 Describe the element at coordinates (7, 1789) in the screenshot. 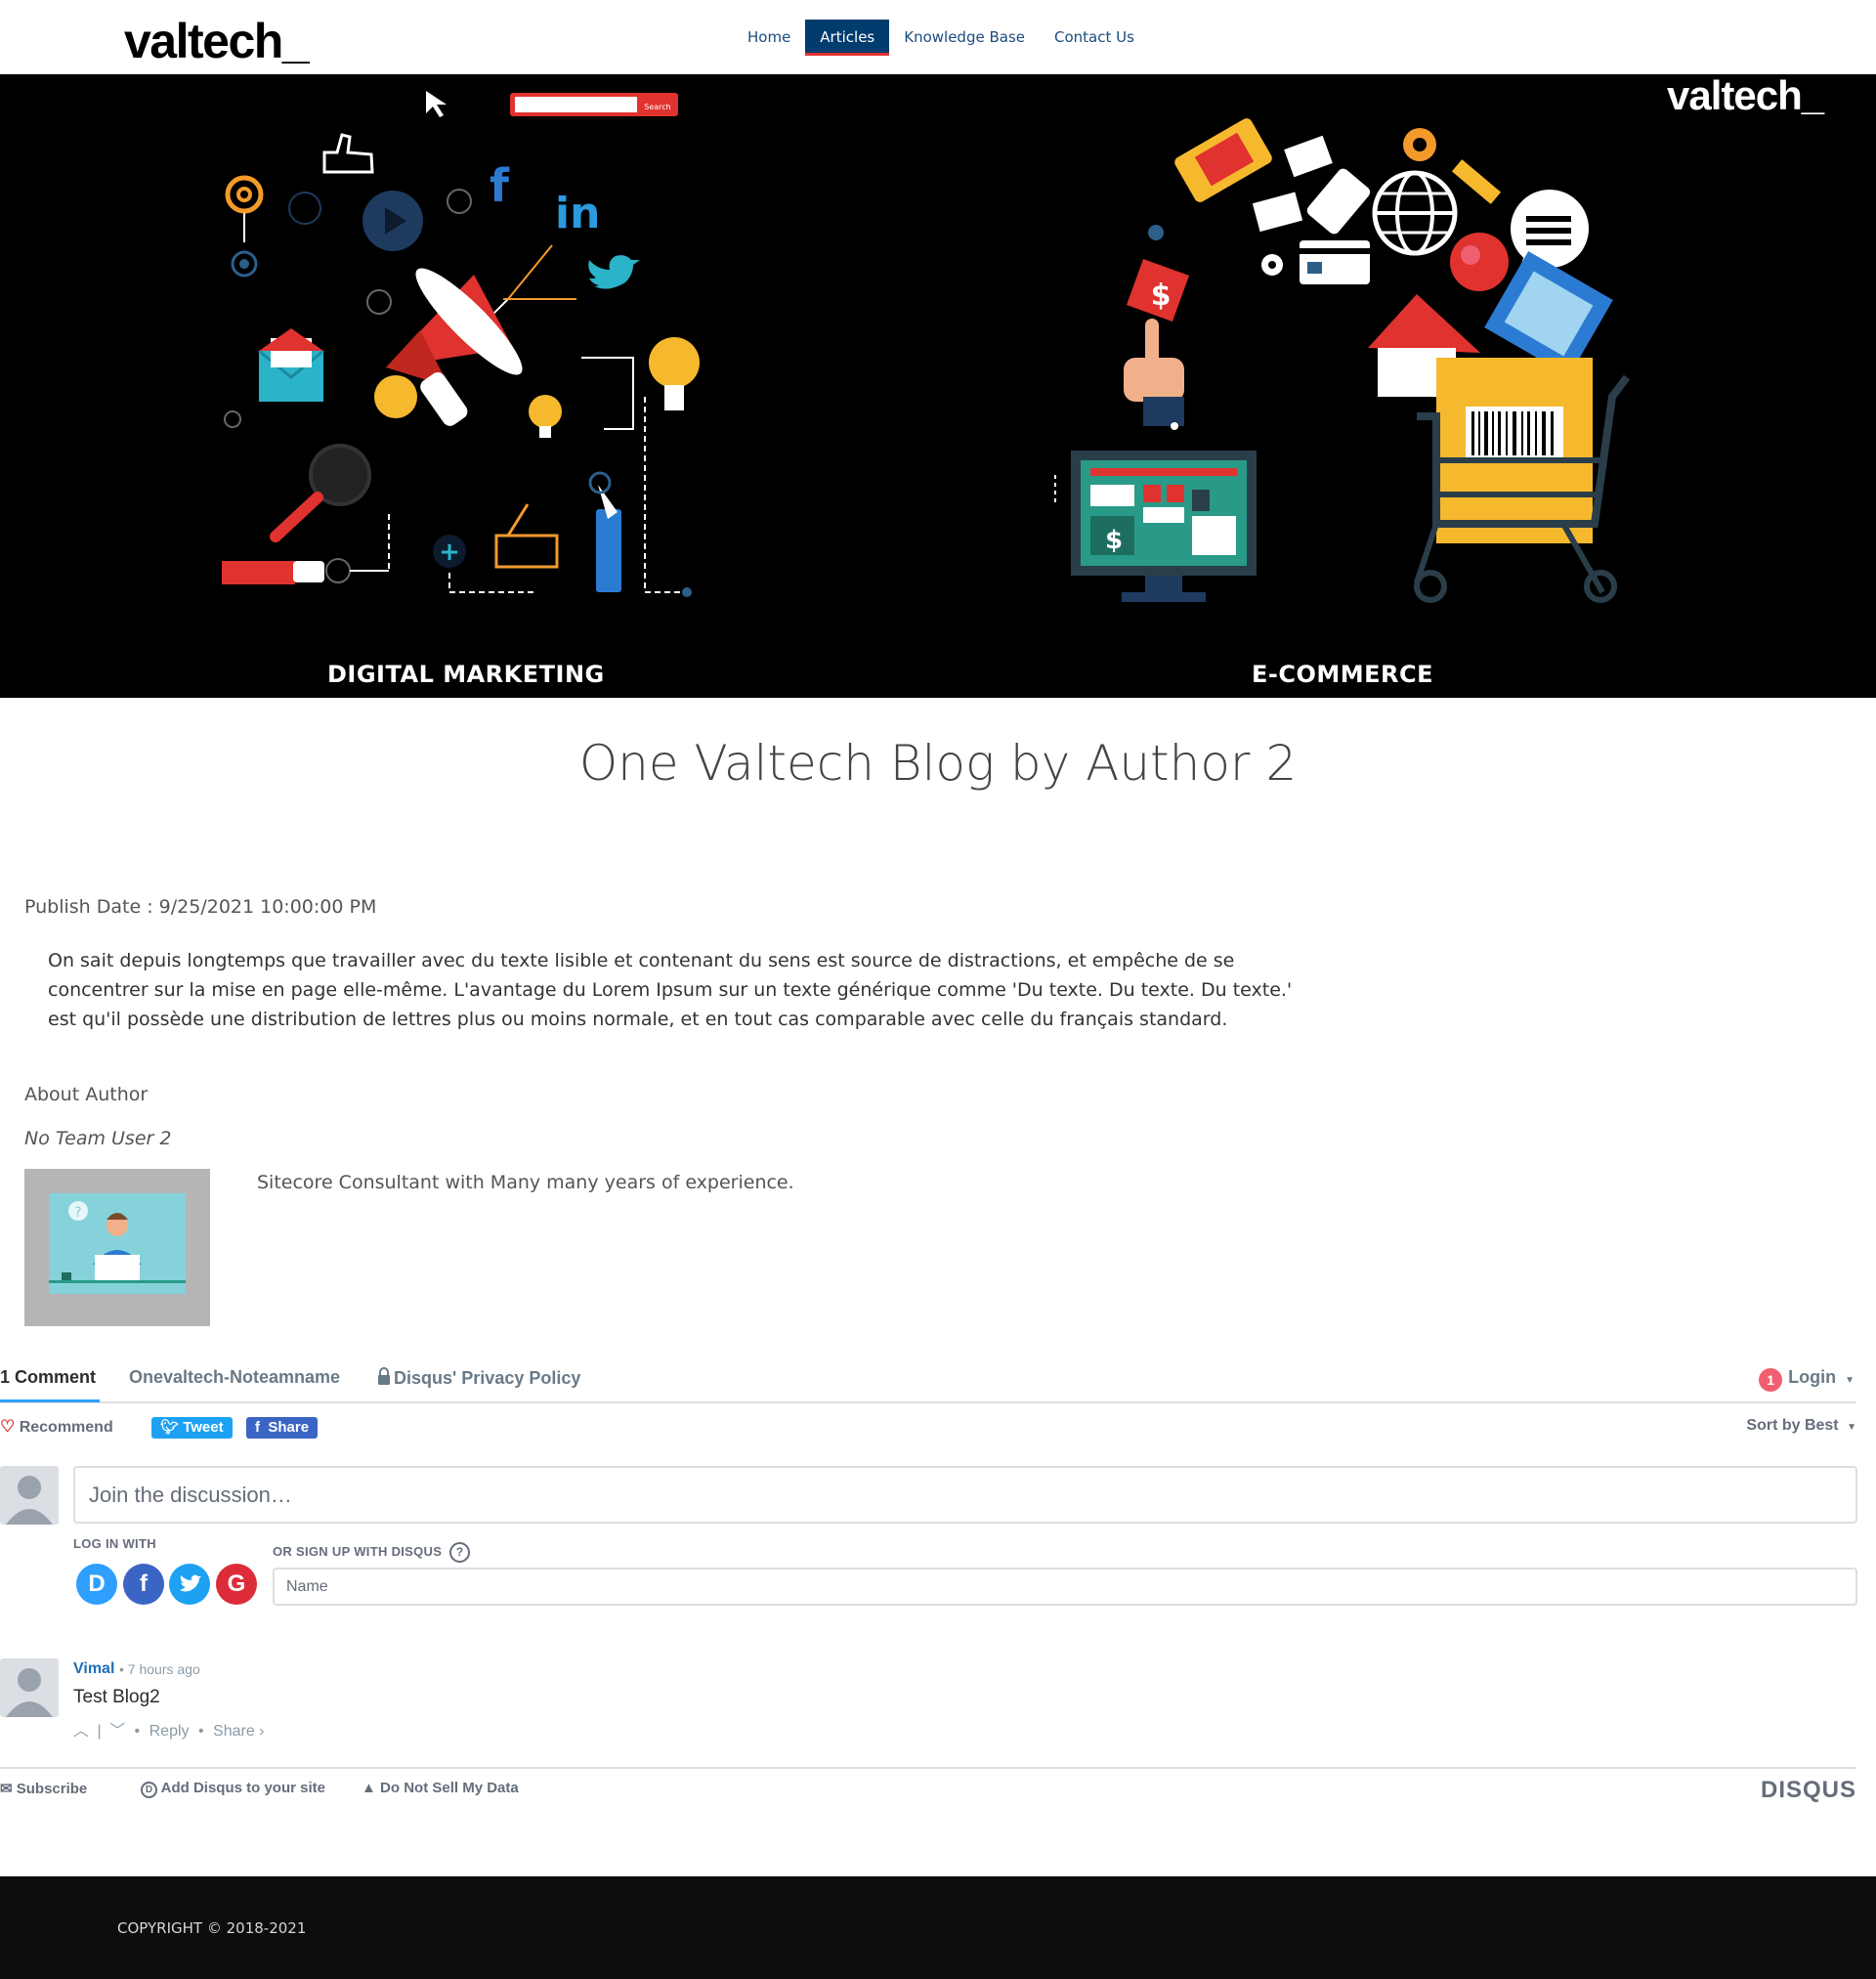

I see `envelope-icon: ✉` at that location.